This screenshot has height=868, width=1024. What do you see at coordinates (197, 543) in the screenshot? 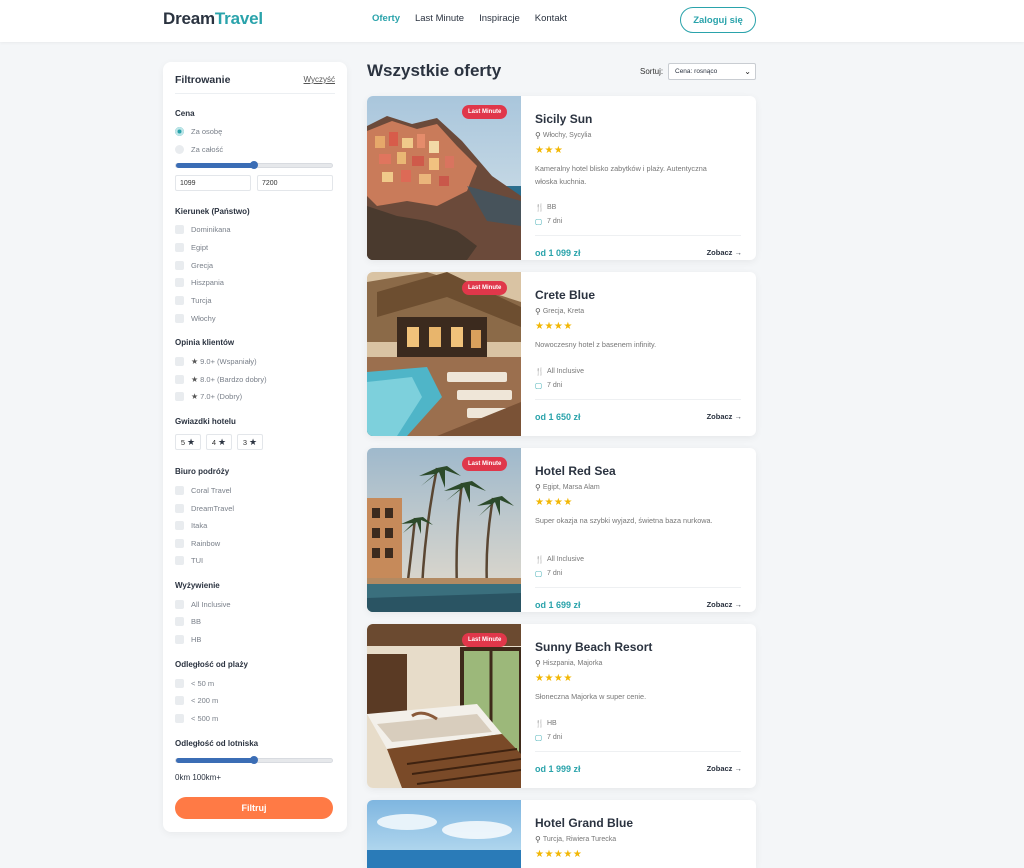
I see `agency-option: Rainbow` at bounding box center [197, 543].